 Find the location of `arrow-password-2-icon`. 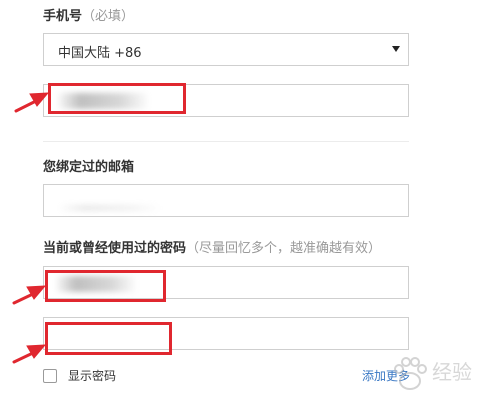

arrow-password-2-icon is located at coordinates (29, 354).